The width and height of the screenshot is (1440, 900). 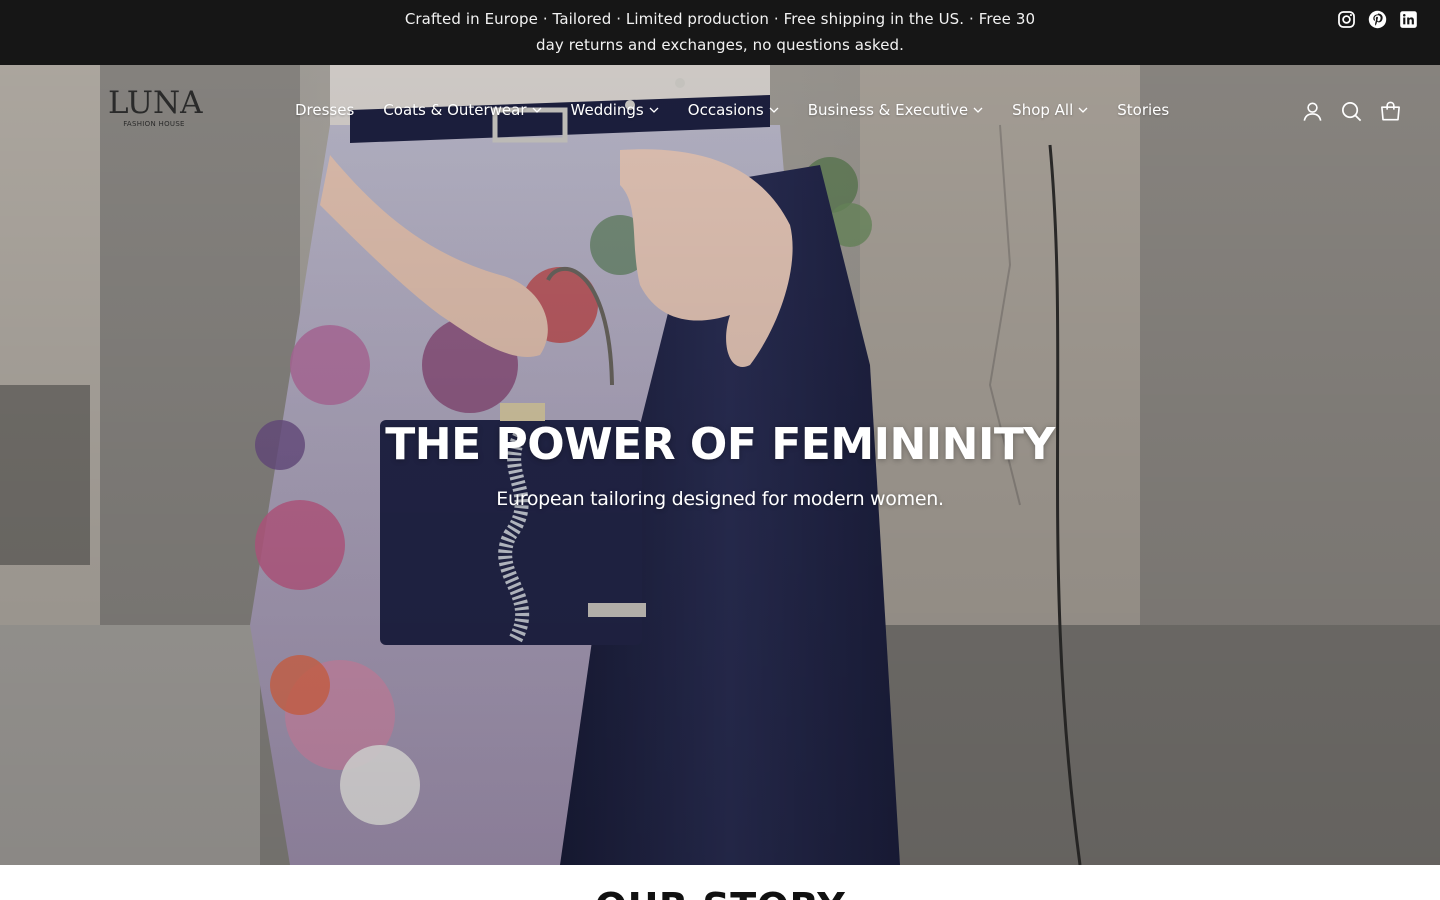 I want to click on nav-item-label: Shop All, so click(x=1043, y=110).